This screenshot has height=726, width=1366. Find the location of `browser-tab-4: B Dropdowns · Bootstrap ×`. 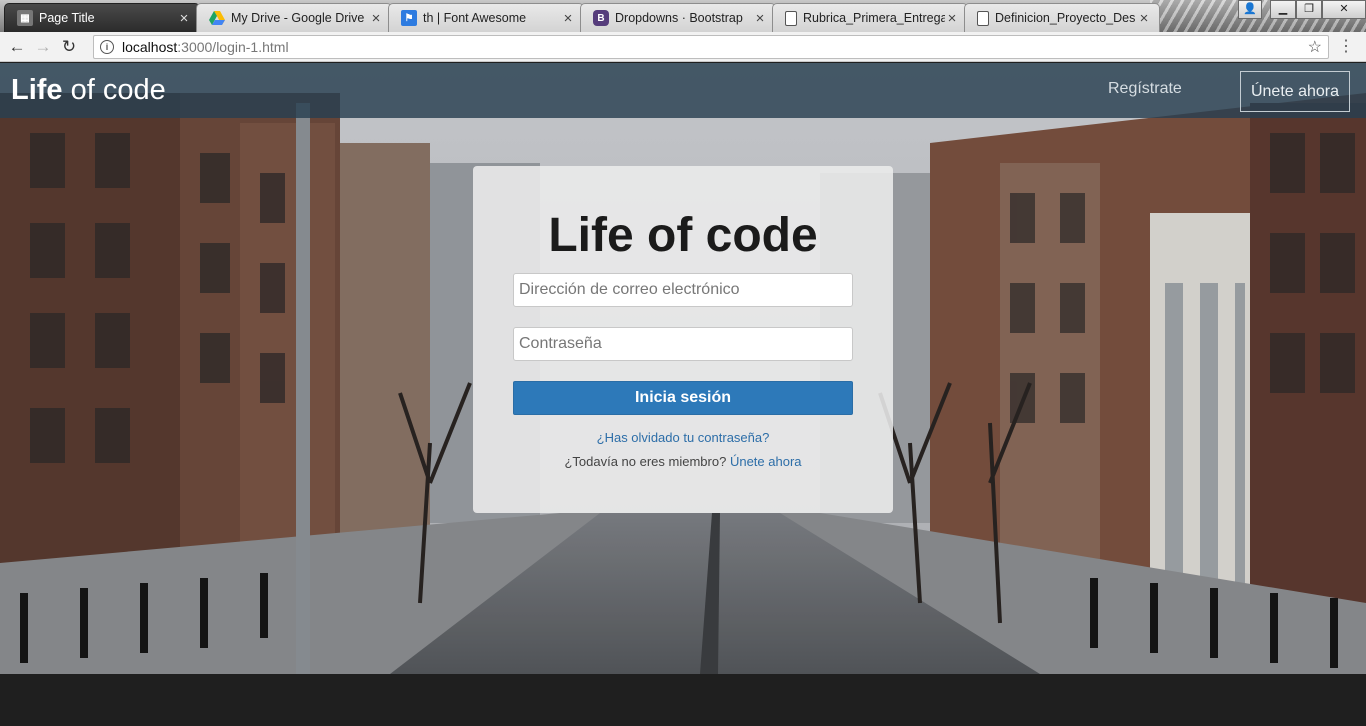

browser-tab-4: B Dropdowns · Bootstrap × is located at coordinates (678, 17).